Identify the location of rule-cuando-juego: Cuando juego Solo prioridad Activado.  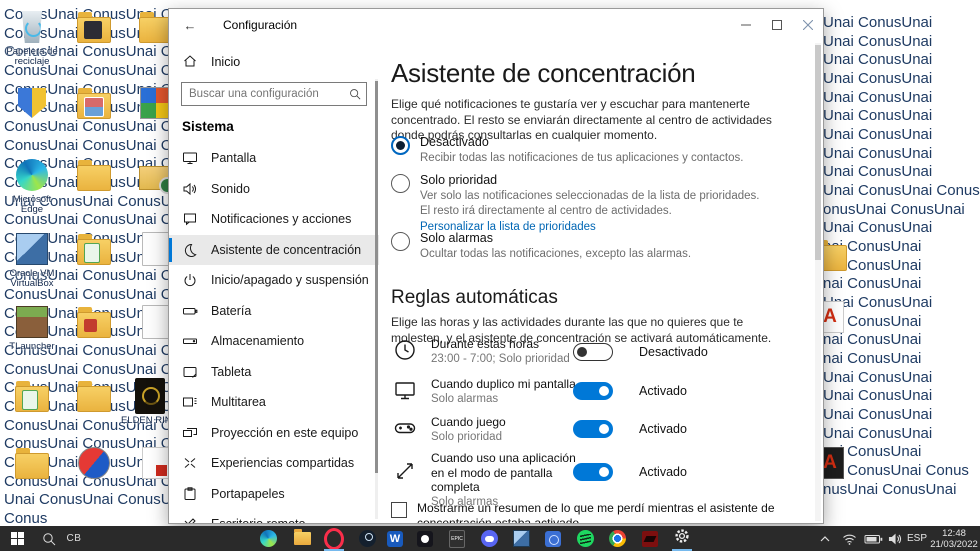
(601, 429).